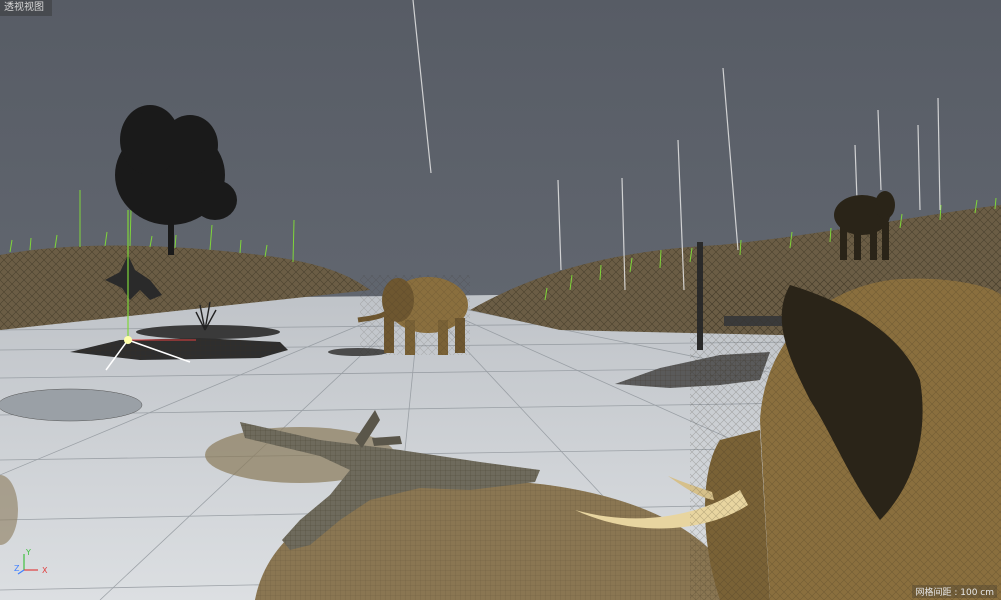  I want to click on pool-center, so click(208, 332).